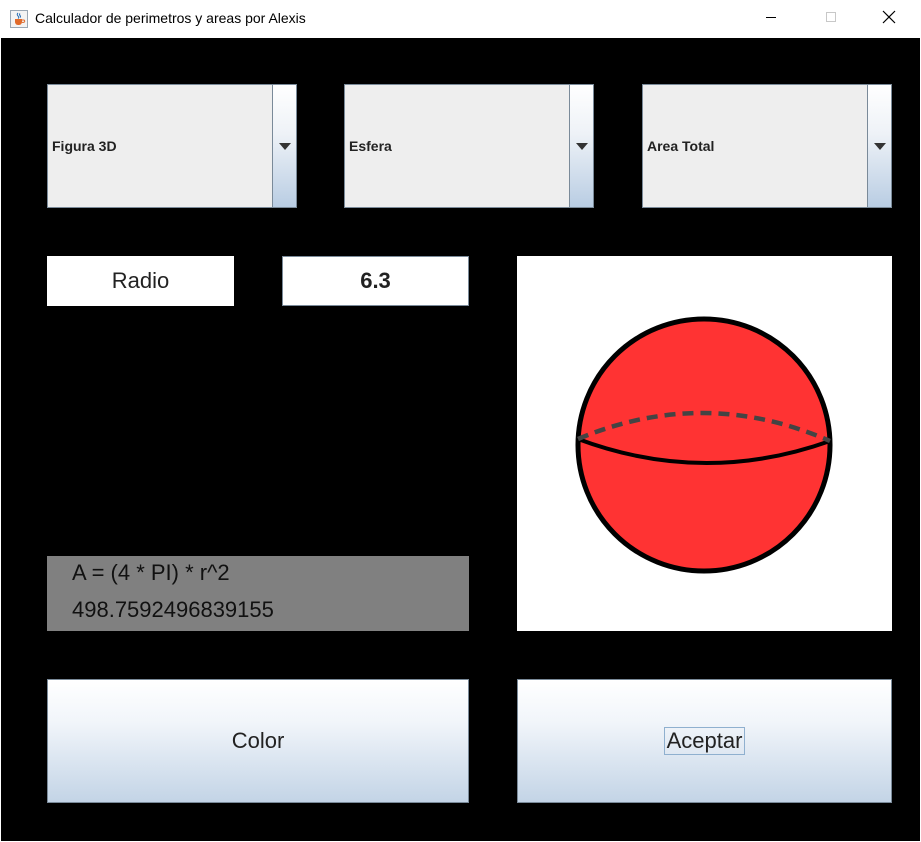  I want to click on close-button, so click(889, 19).